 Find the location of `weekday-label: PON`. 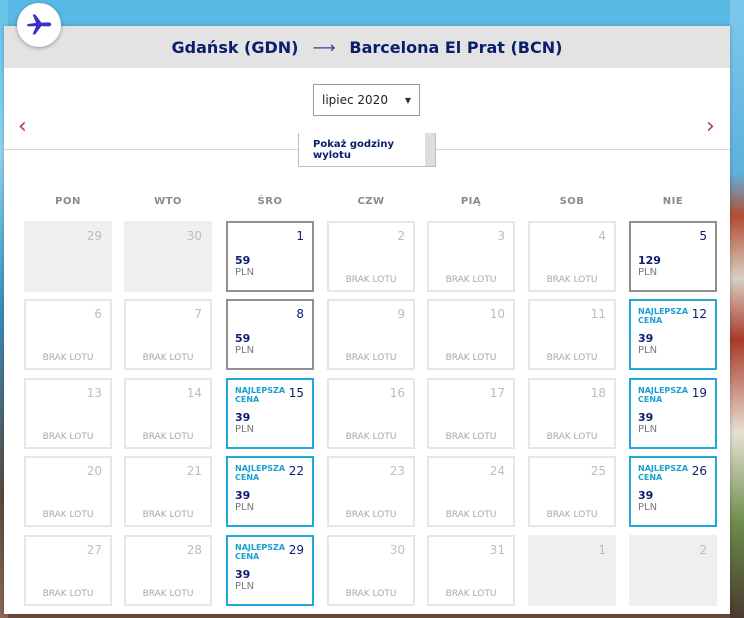

weekday-label: PON is located at coordinates (68, 201).